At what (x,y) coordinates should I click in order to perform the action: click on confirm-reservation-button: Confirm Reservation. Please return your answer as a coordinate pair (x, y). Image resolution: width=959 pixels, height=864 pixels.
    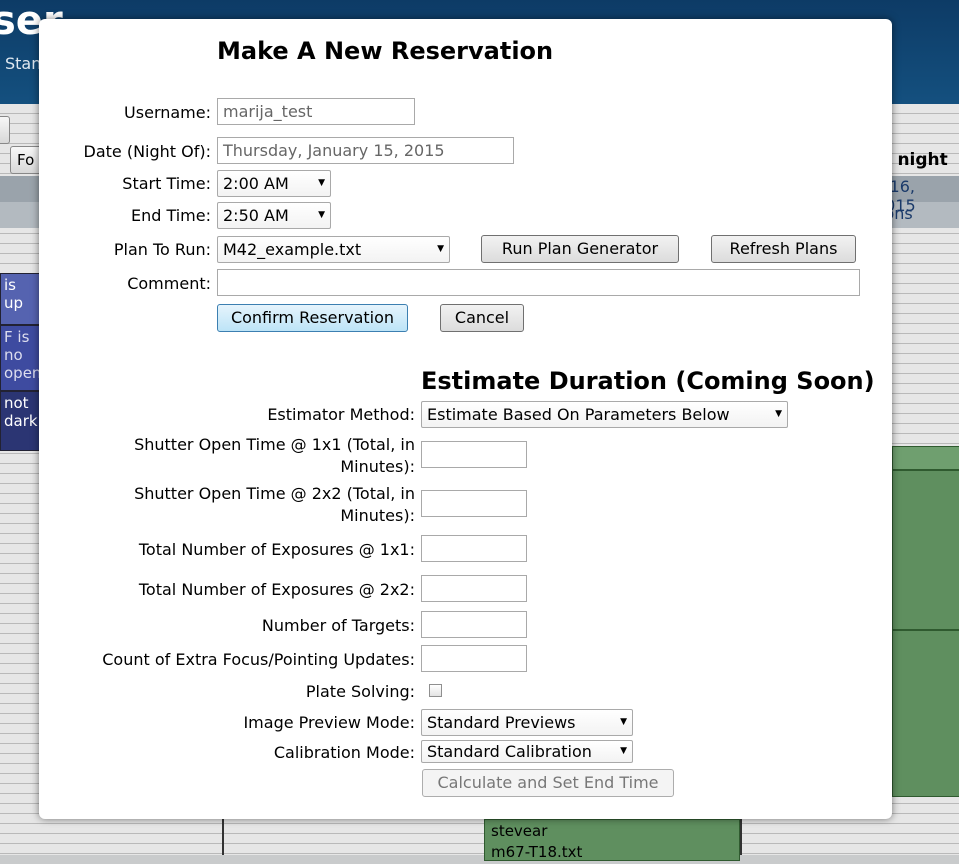
    Looking at the image, I should click on (312, 318).